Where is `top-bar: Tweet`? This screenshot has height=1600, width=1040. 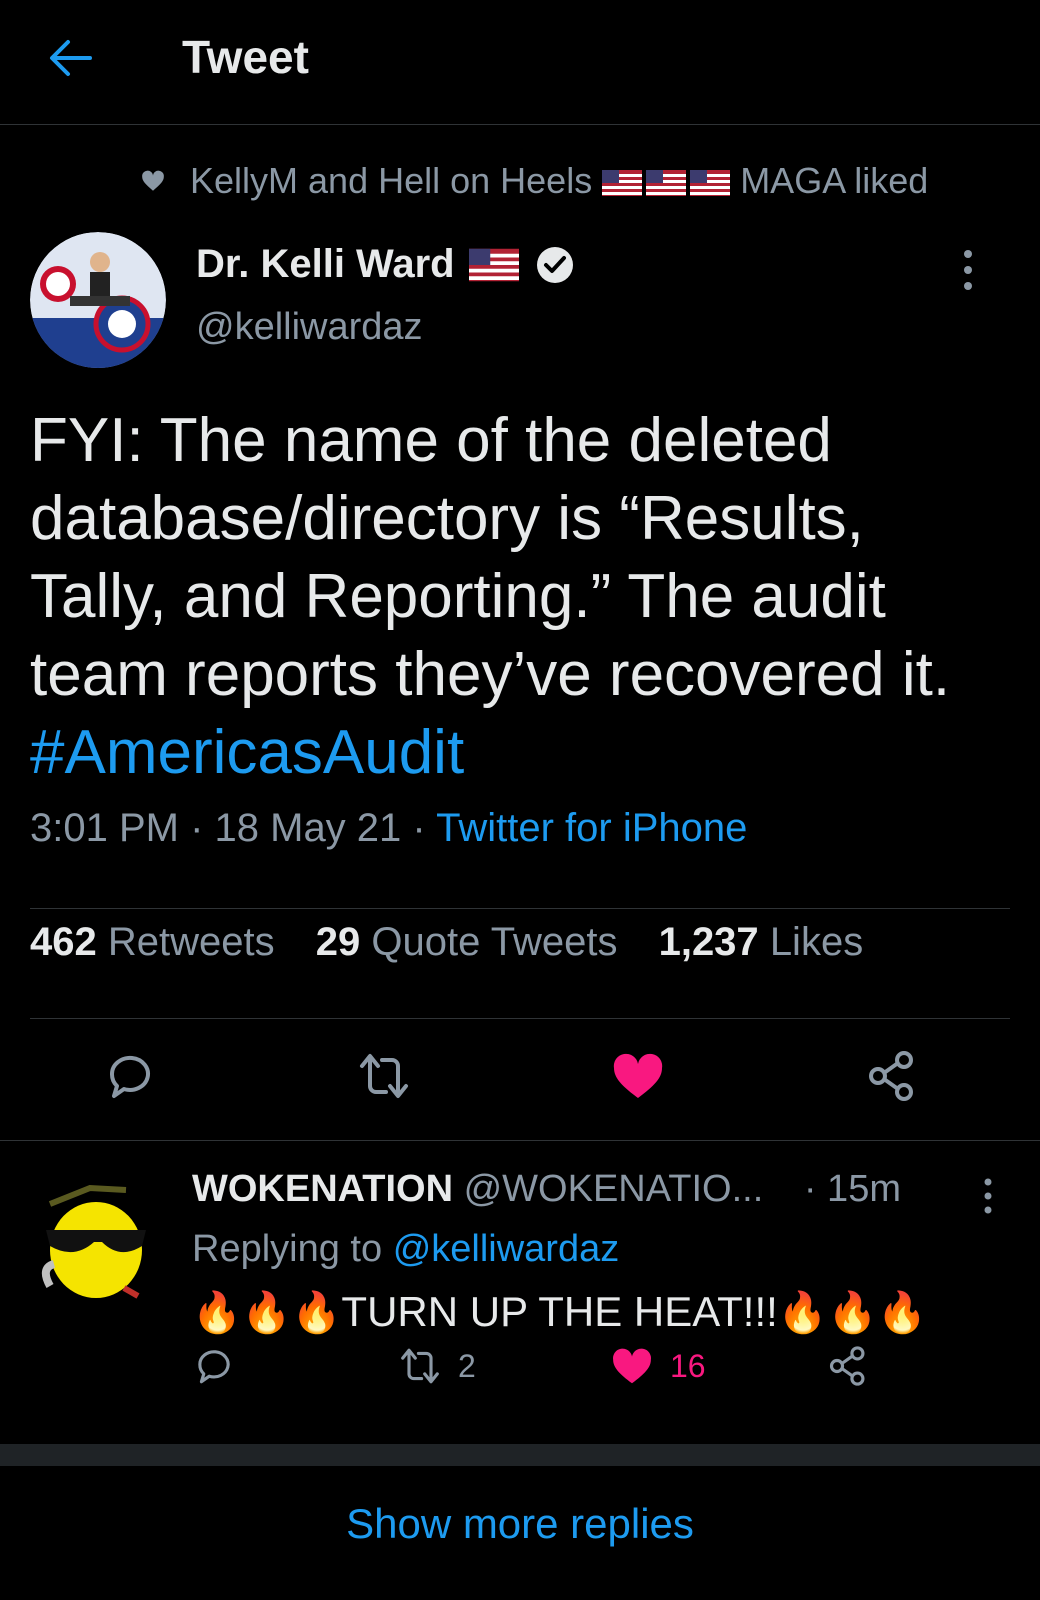 top-bar: Tweet is located at coordinates (520, 62).